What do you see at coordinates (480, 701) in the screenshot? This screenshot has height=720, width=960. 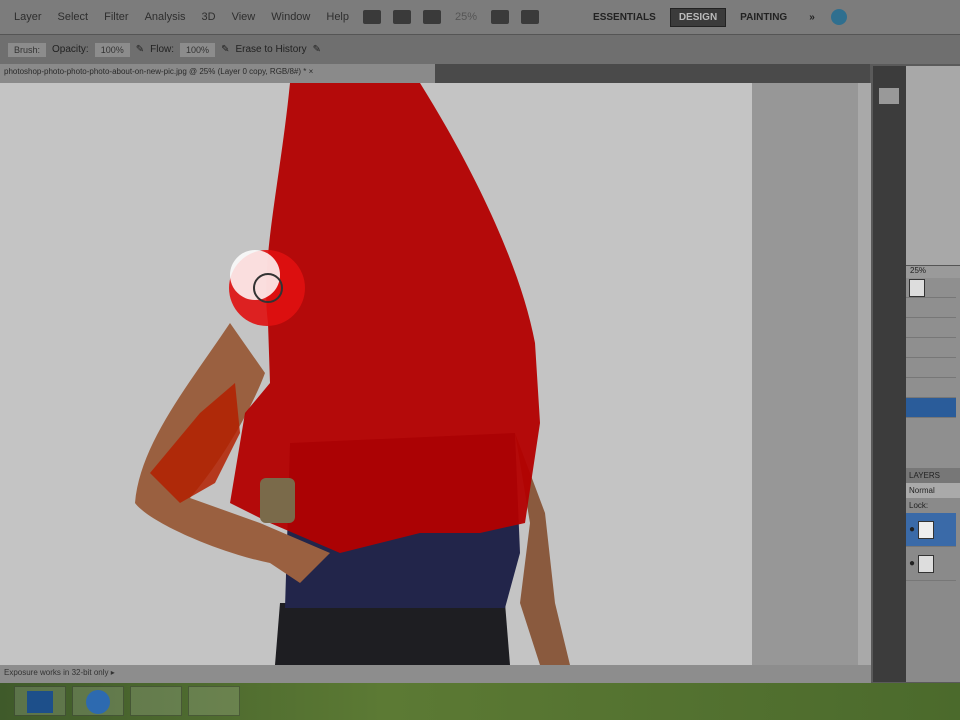 I see `windows-taskbar` at bounding box center [480, 701].